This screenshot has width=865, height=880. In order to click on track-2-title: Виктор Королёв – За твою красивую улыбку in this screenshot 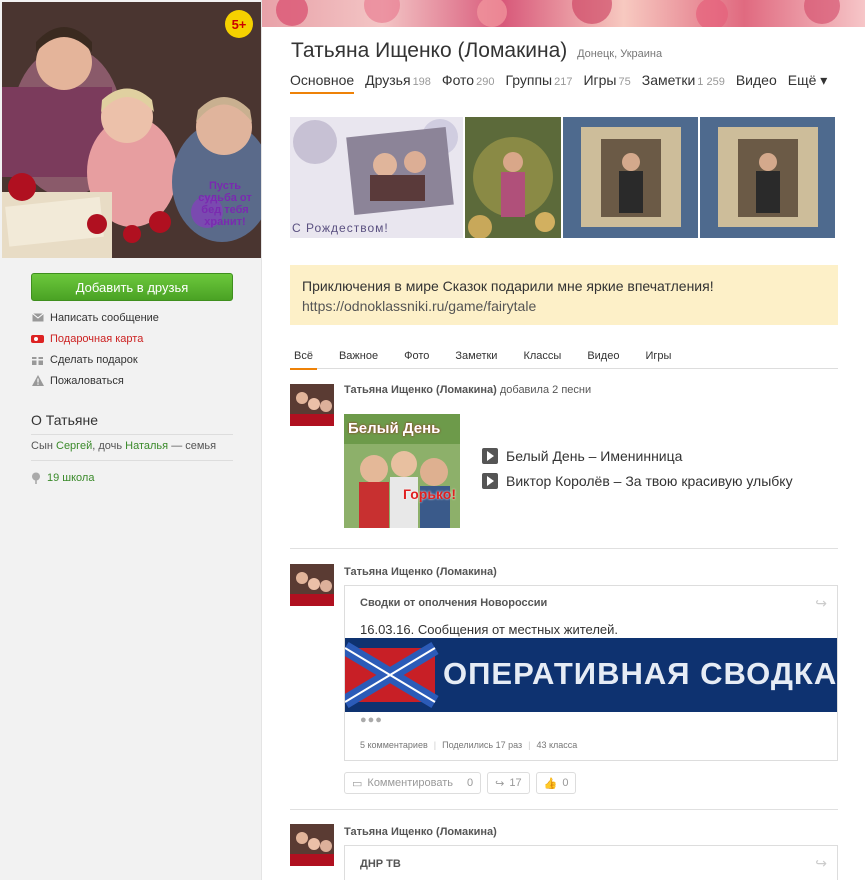, I will do `click(649, 481)`.